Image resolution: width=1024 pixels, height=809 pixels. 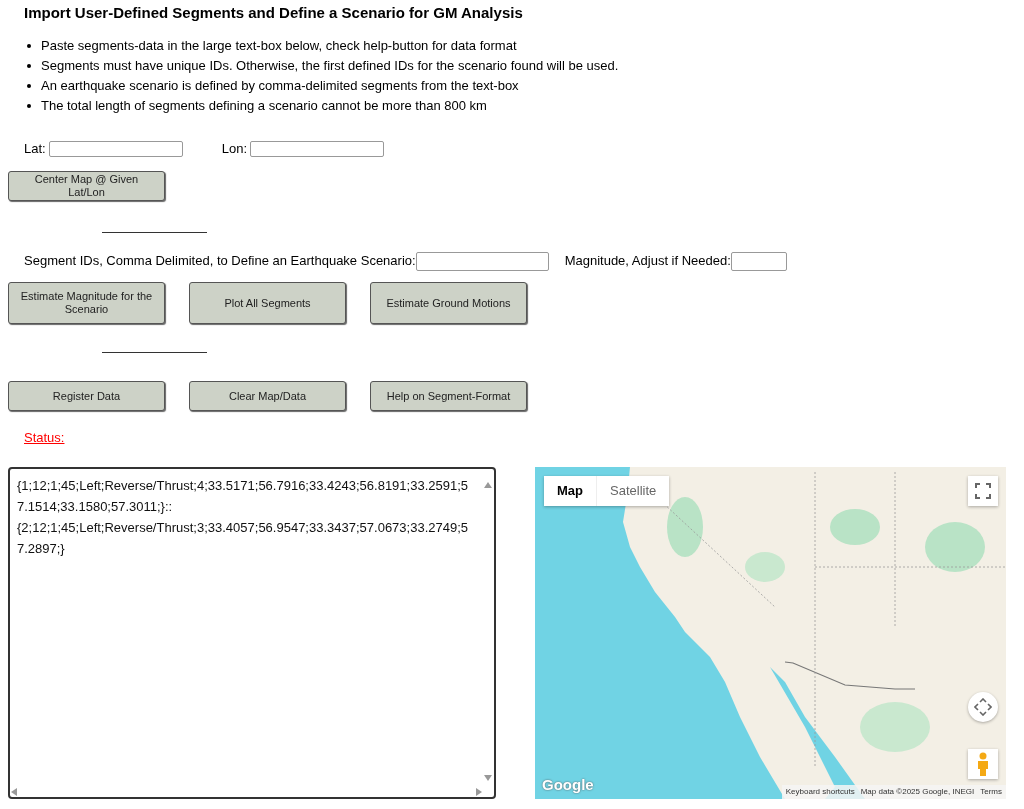 I want to click on page-title: Import User-Defined Segments and Define a Scenario for GM Analysis, so click(x=274, y=13).